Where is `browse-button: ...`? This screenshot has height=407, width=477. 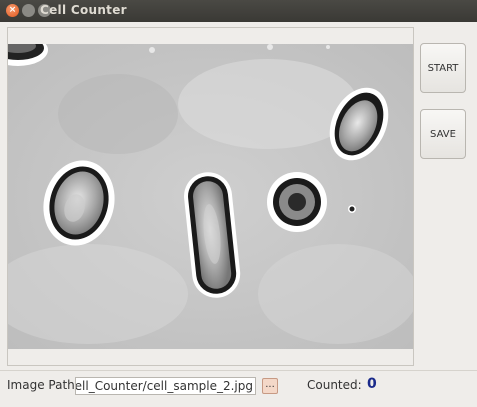
browse-button: ... is located at coordinates (270, 386).